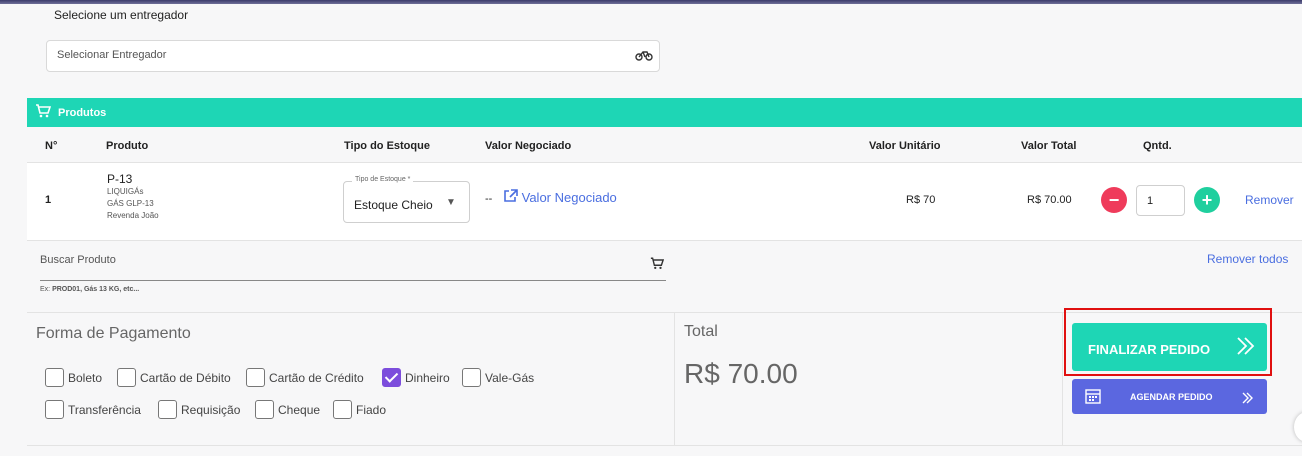 This screenshot has width=1302, height=456. Describe the element at coordinates (664, 240) in the screenshot. I see `row-divider` at that location.